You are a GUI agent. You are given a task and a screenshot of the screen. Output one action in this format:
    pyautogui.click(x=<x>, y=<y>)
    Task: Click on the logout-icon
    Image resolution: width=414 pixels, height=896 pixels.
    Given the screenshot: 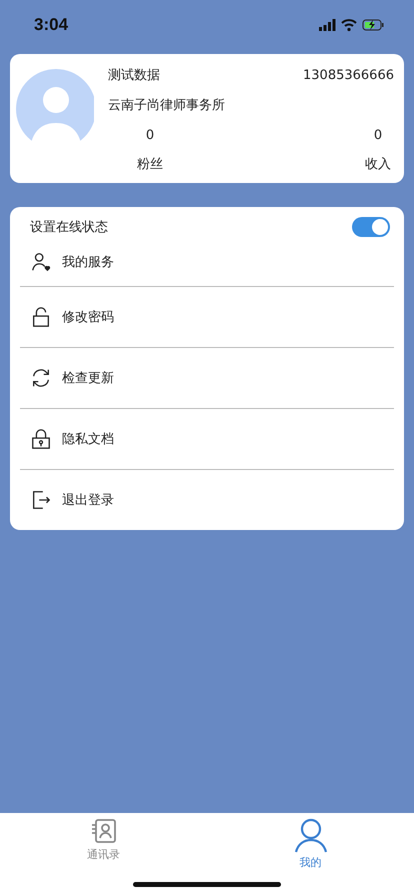 What is the action you would take?
    pyautogui.click(x=41, y=500)
    